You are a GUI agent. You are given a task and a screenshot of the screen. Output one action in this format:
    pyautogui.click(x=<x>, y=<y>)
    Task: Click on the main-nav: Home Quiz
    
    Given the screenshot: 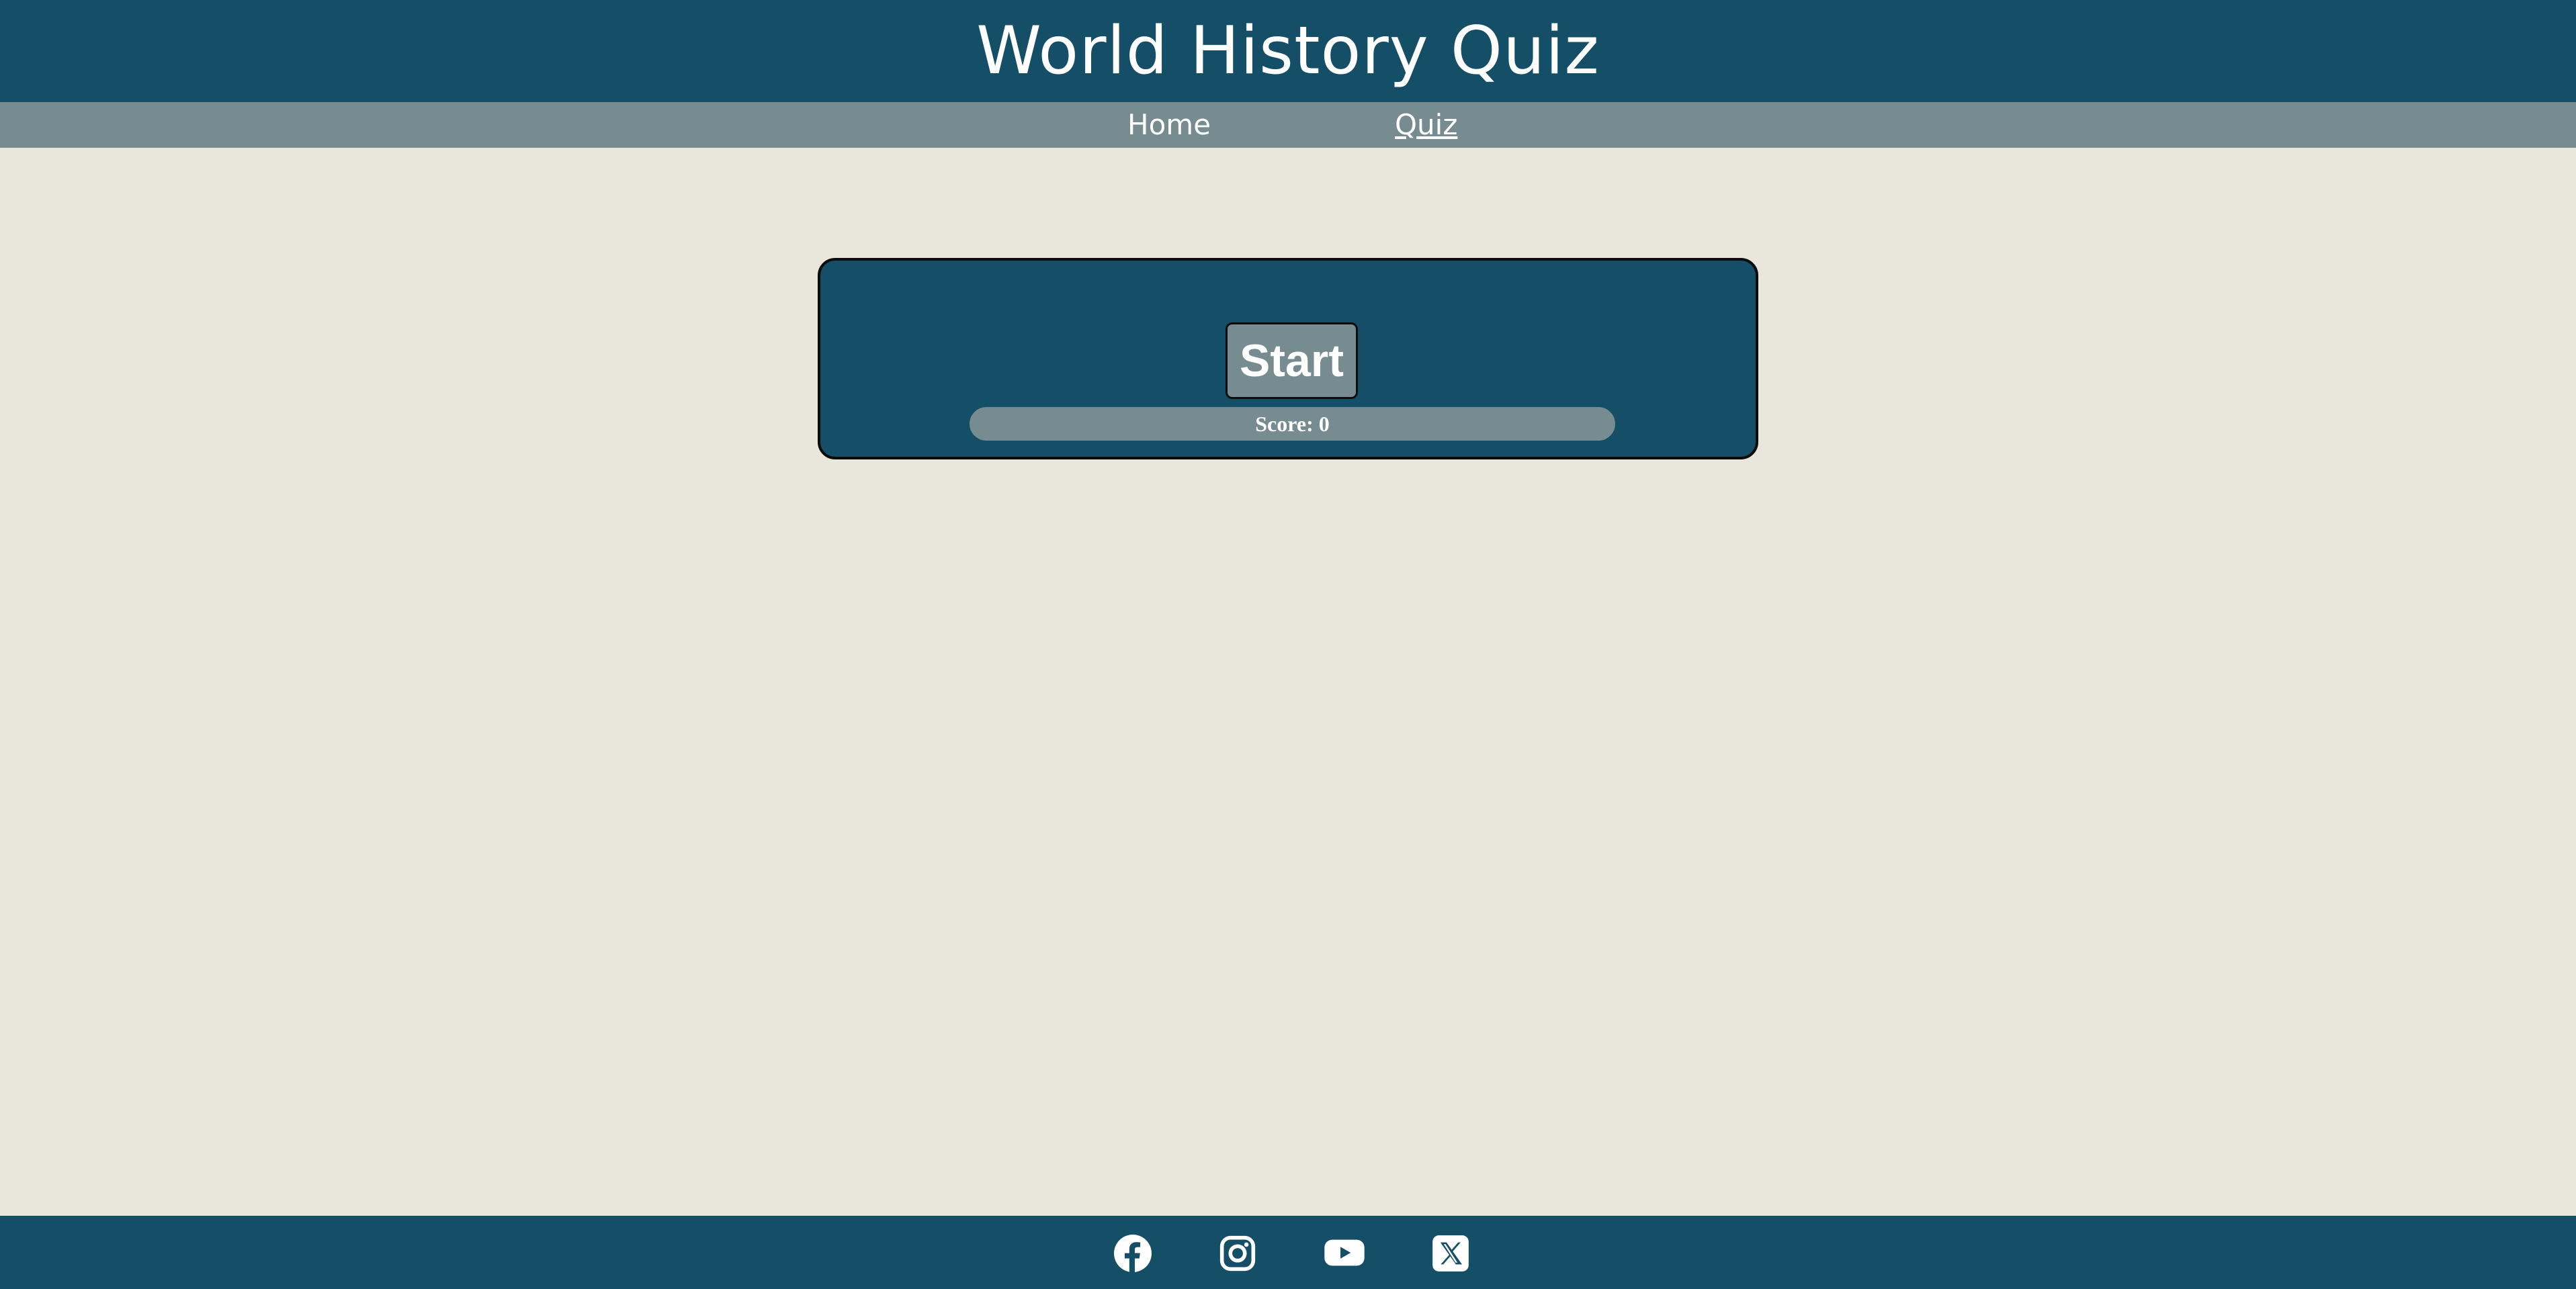 What is the action you would take?
    pyautogui.click(x=1288, y=125)
    